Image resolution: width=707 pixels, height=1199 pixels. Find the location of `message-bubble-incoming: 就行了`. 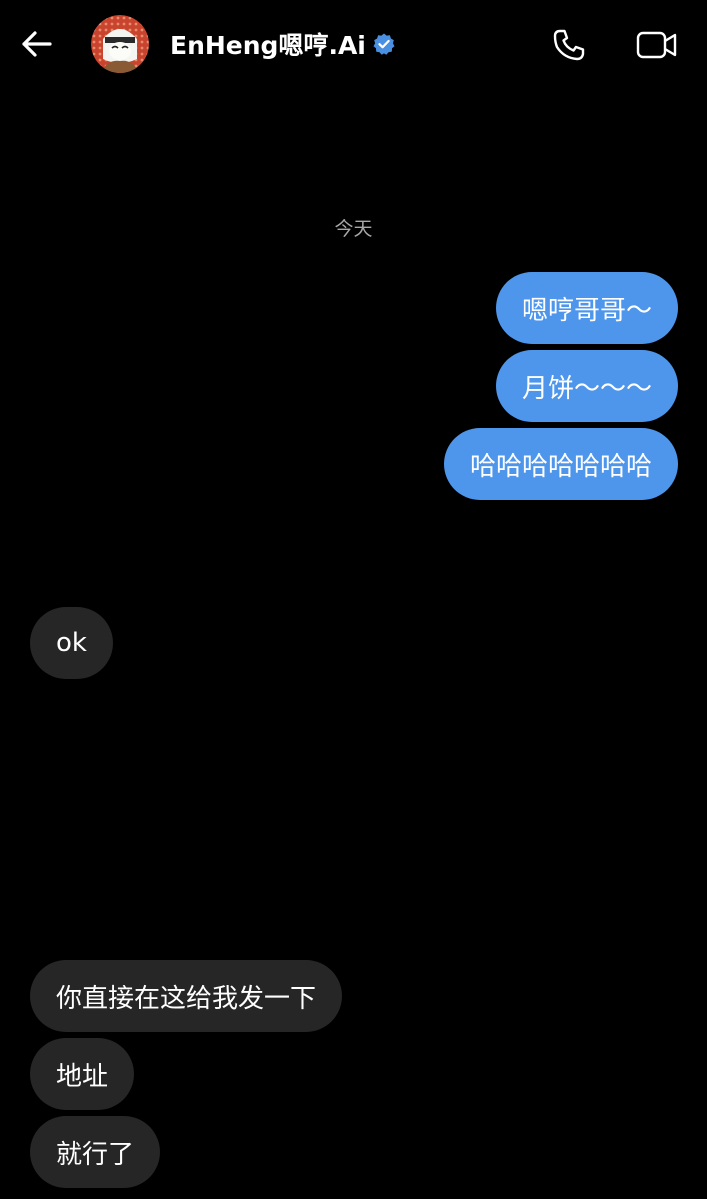

message-bubble-incoming: 就行了 is located at coordinates (95, 1152).